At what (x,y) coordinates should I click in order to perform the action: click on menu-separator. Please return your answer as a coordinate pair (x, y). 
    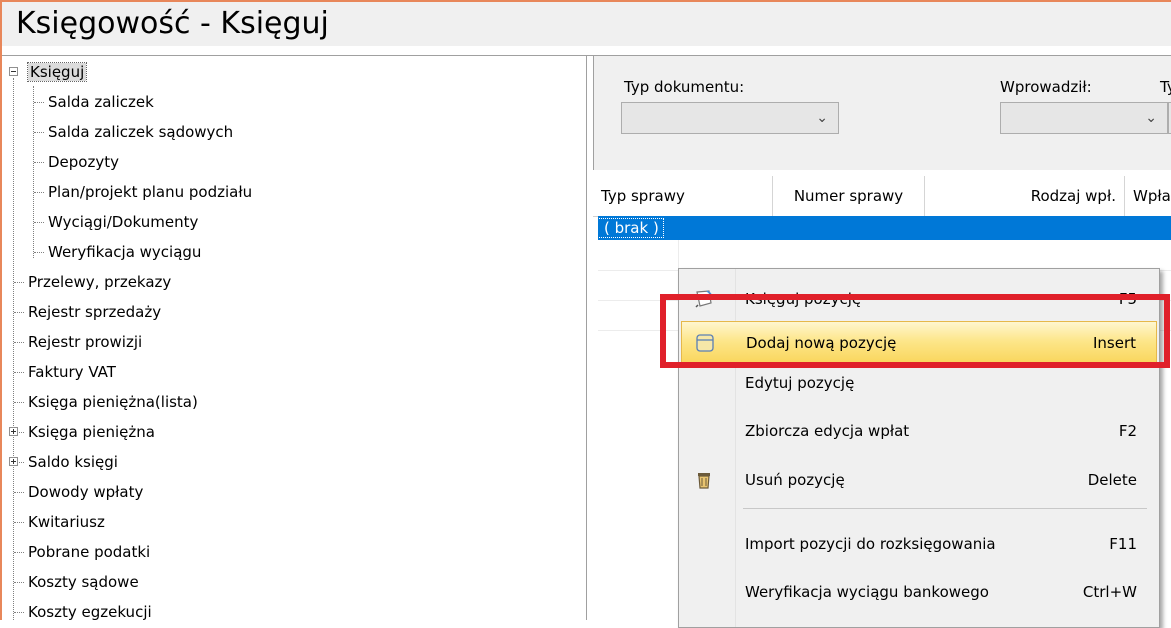
    Looking at the image, I should click on (945, 508).